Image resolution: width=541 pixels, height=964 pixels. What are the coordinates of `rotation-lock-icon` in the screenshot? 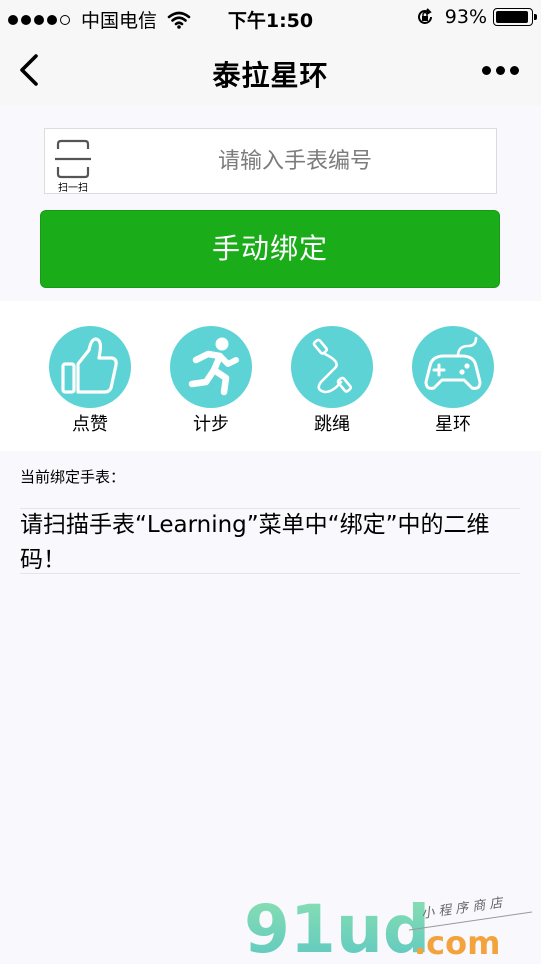 It's located at (424, 16).